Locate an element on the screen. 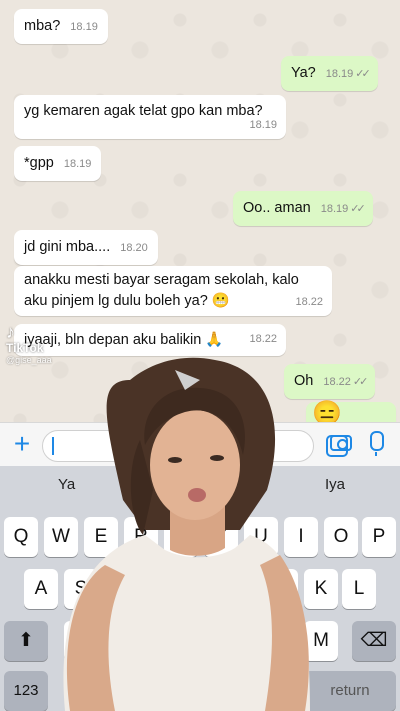 The width and height of the screenshot is (400, 711). shift-icon: ⬆ is located at coordinates (26, 640).